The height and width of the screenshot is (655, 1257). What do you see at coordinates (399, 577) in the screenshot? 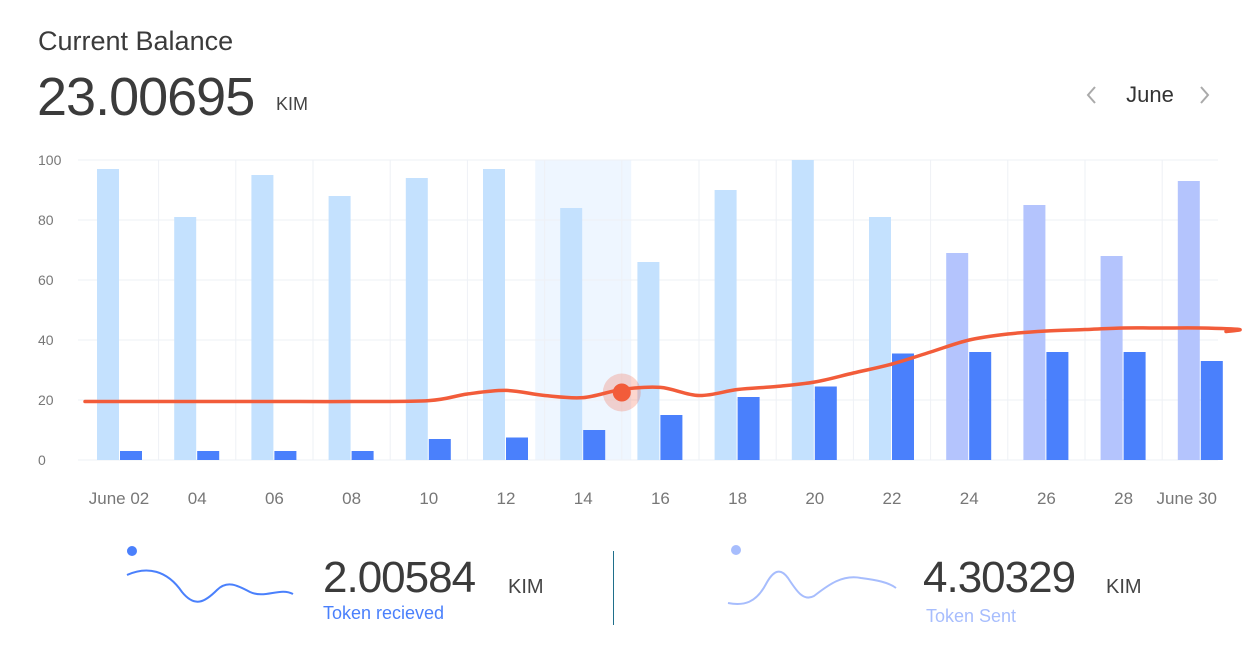
I see `received-value: 2.00584` at bounding box center [399, 577].